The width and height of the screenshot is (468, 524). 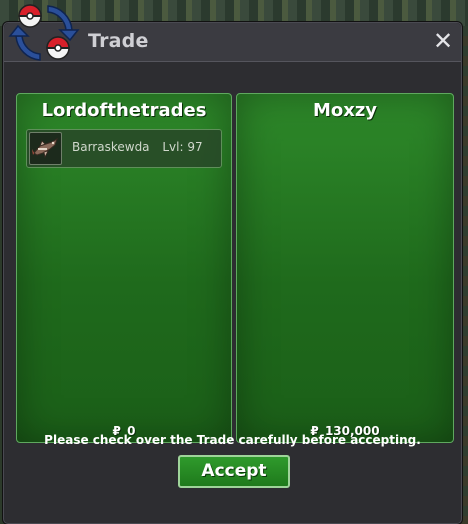 I want to click on pokemon-level: Lvl: 97, so click(x=182, y=147).